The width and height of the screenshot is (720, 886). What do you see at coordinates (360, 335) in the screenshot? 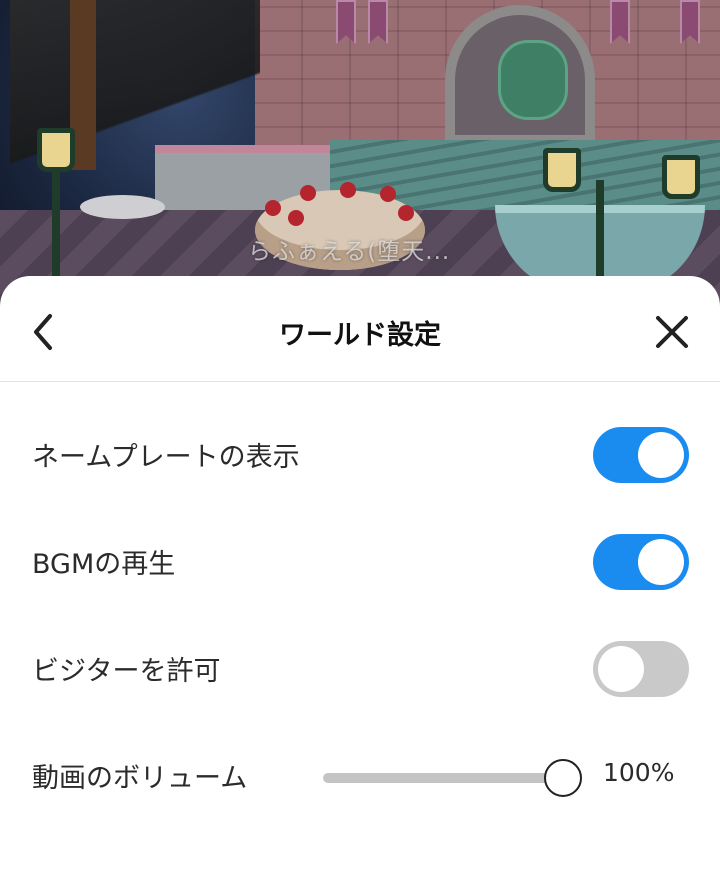
I see `panel-title: ワールド設定` at bounding box center [360, 335].